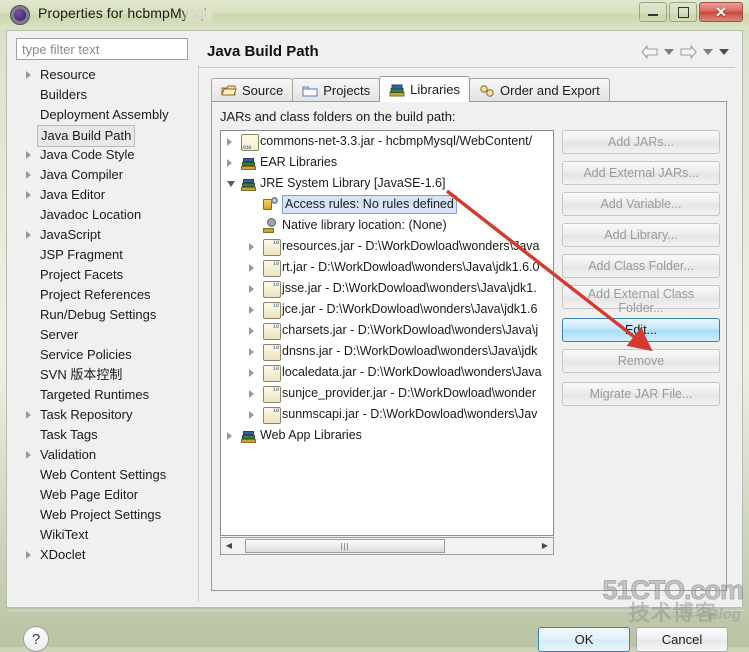  Describe the element at coordinates (36, 639) in the screenshot. I see `help-button: ?` at that location.